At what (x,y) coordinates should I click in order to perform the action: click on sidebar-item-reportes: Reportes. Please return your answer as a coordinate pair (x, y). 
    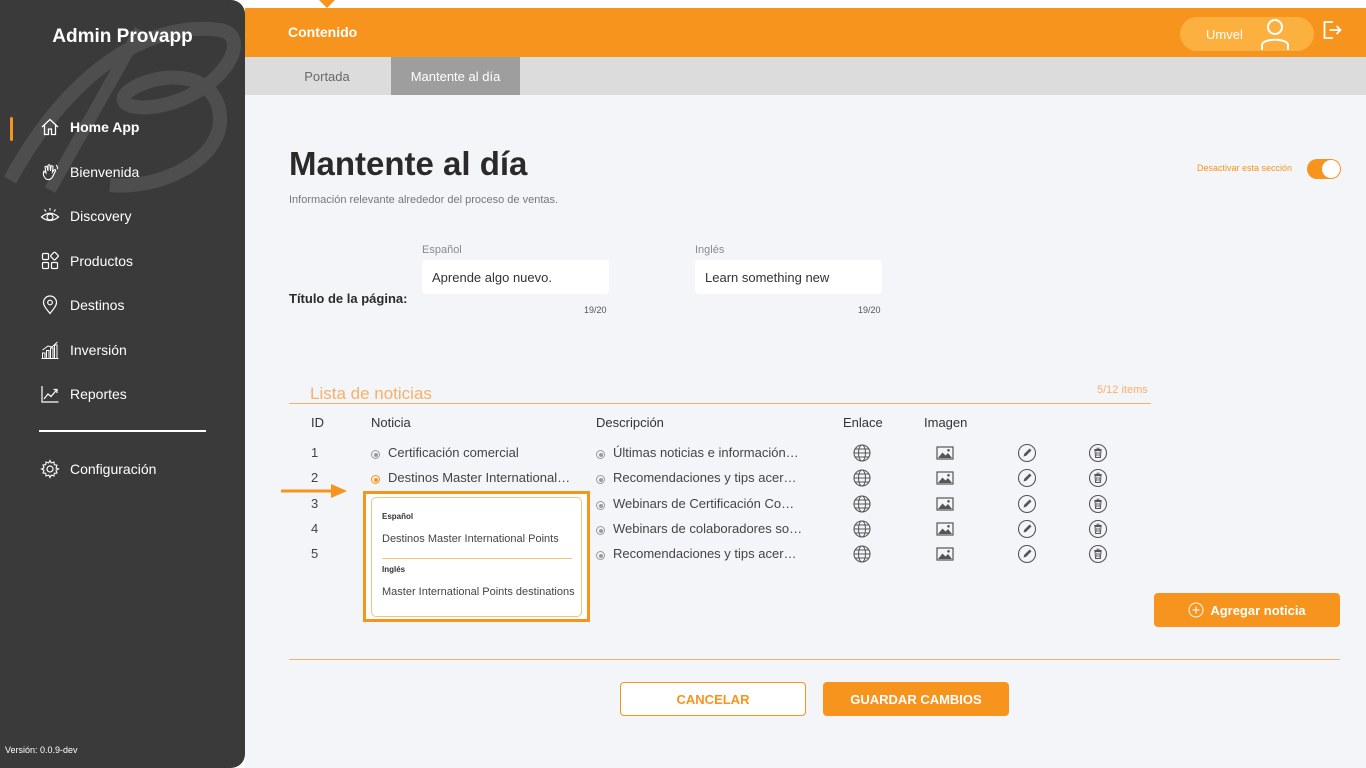
    Looking at the image, I should click on (122, 394).